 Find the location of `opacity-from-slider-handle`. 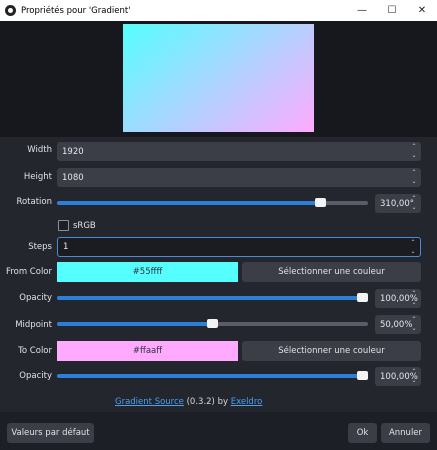

opacity-from-slider-handle is located at coordinates (362, 297).